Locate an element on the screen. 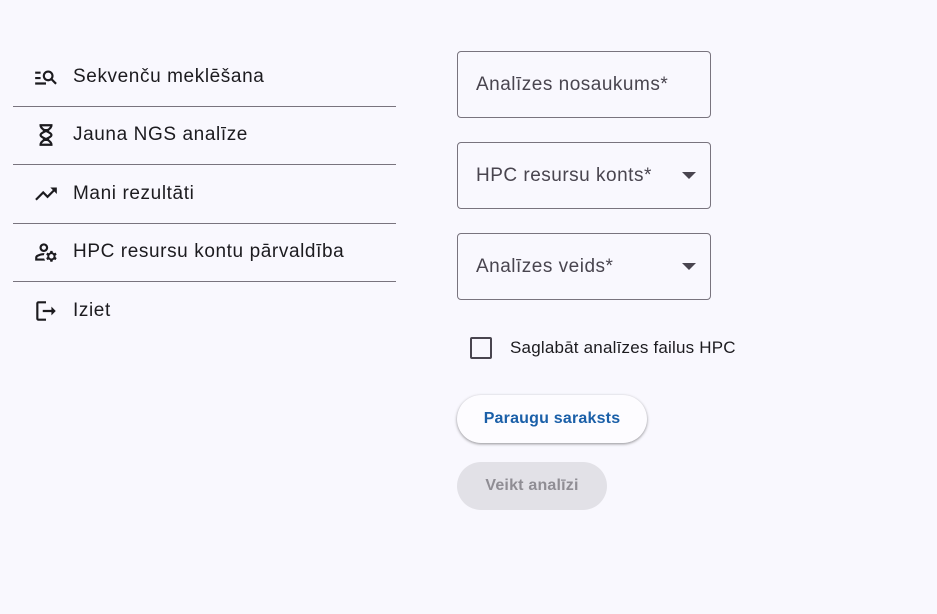 Image resolution: width=937 pixels, height=614 pixels. analysis-name-placeholder: Analīzes nosaukums* is located at coordinates (572, 84).